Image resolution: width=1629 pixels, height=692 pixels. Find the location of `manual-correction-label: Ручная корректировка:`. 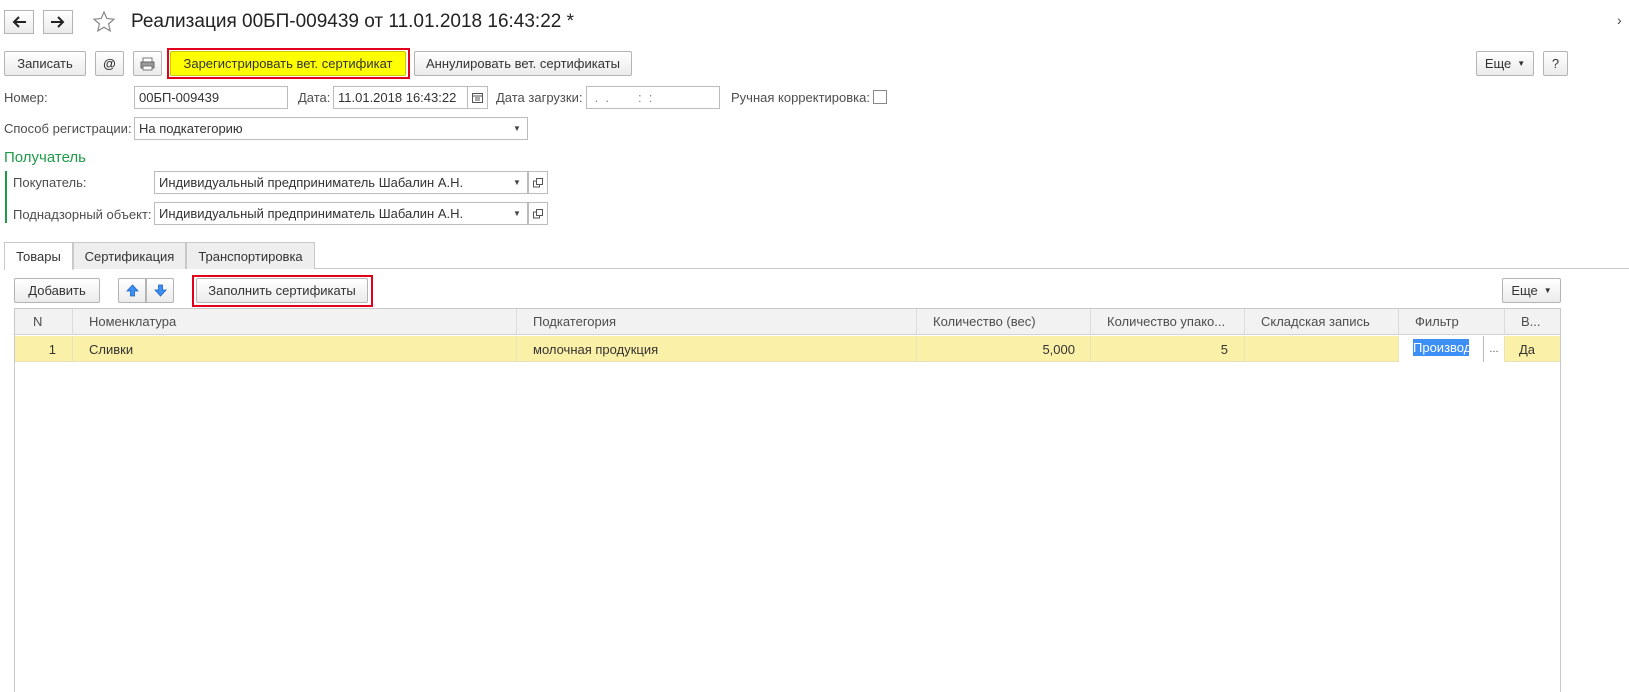

manual-correction-label: Ручная корректировка: is located at coordinates (800, 97).